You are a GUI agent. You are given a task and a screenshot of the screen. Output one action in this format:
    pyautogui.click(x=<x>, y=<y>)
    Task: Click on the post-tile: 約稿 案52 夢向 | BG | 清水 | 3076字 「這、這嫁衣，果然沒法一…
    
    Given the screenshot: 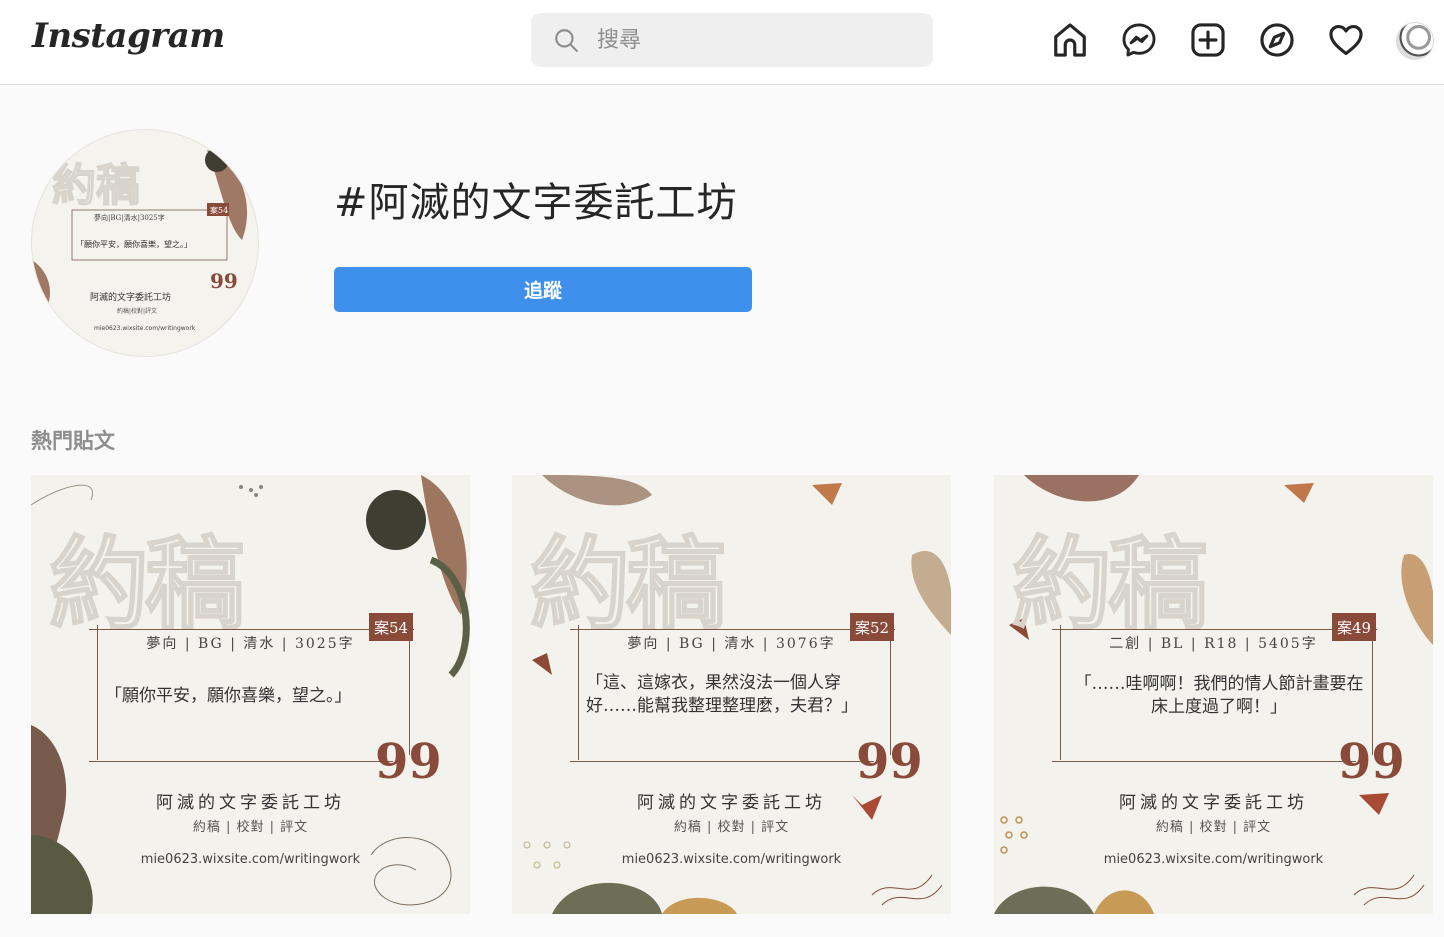 What is the action you would take?
    pyautogui.click(x=731, y=694)
    